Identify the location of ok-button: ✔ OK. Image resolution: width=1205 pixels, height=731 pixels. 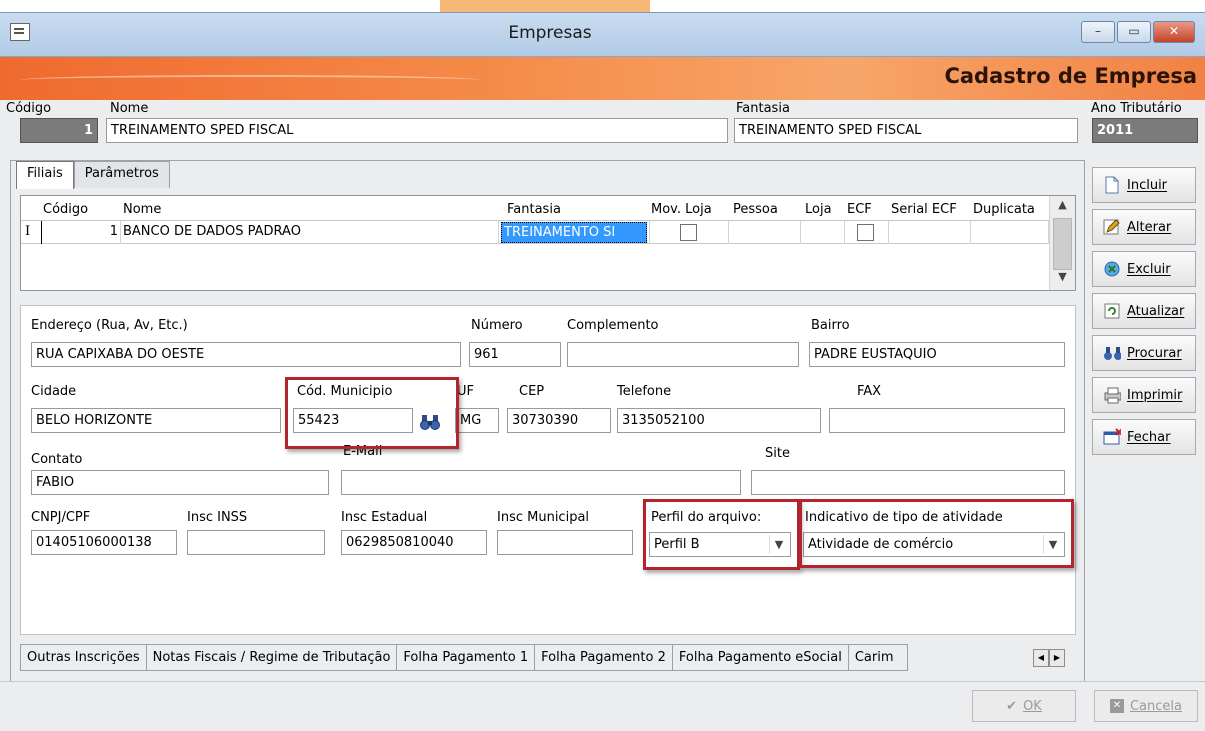
(1024, 706).